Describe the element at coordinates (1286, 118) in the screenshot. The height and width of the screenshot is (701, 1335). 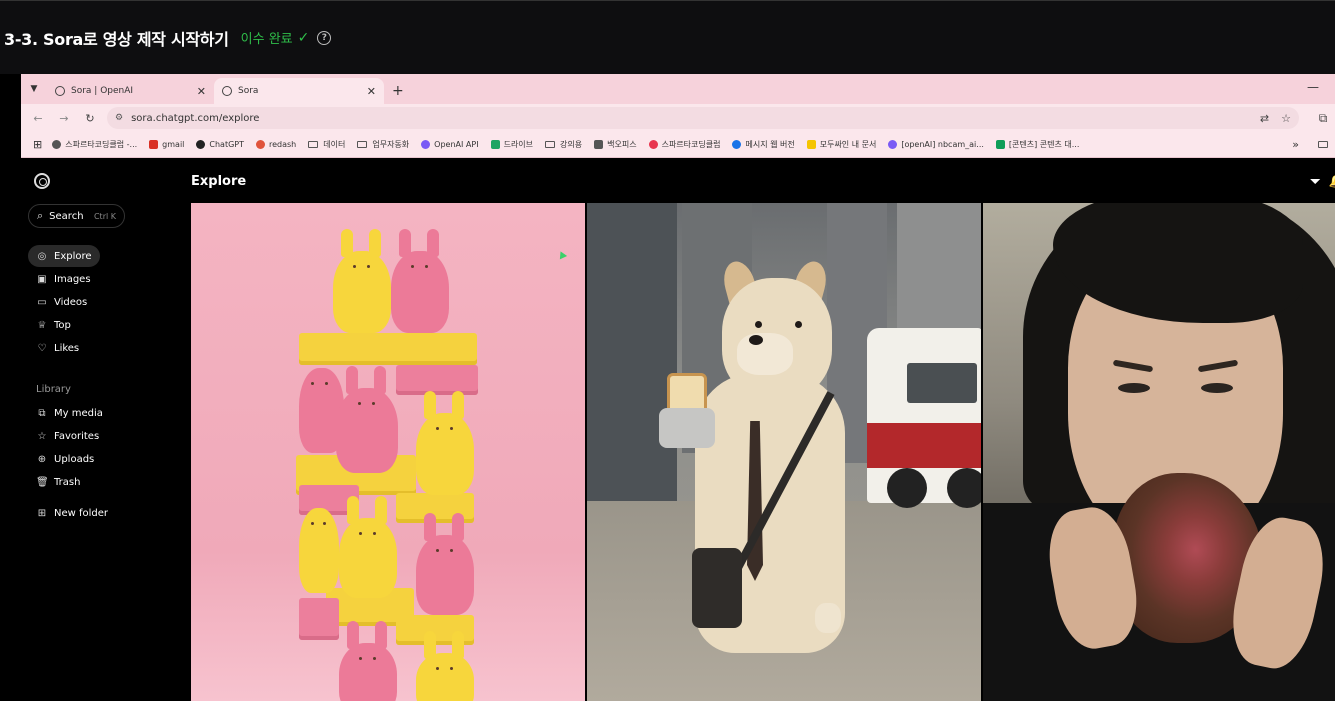
I see `bookmark-star-icon: ☆` at that location.